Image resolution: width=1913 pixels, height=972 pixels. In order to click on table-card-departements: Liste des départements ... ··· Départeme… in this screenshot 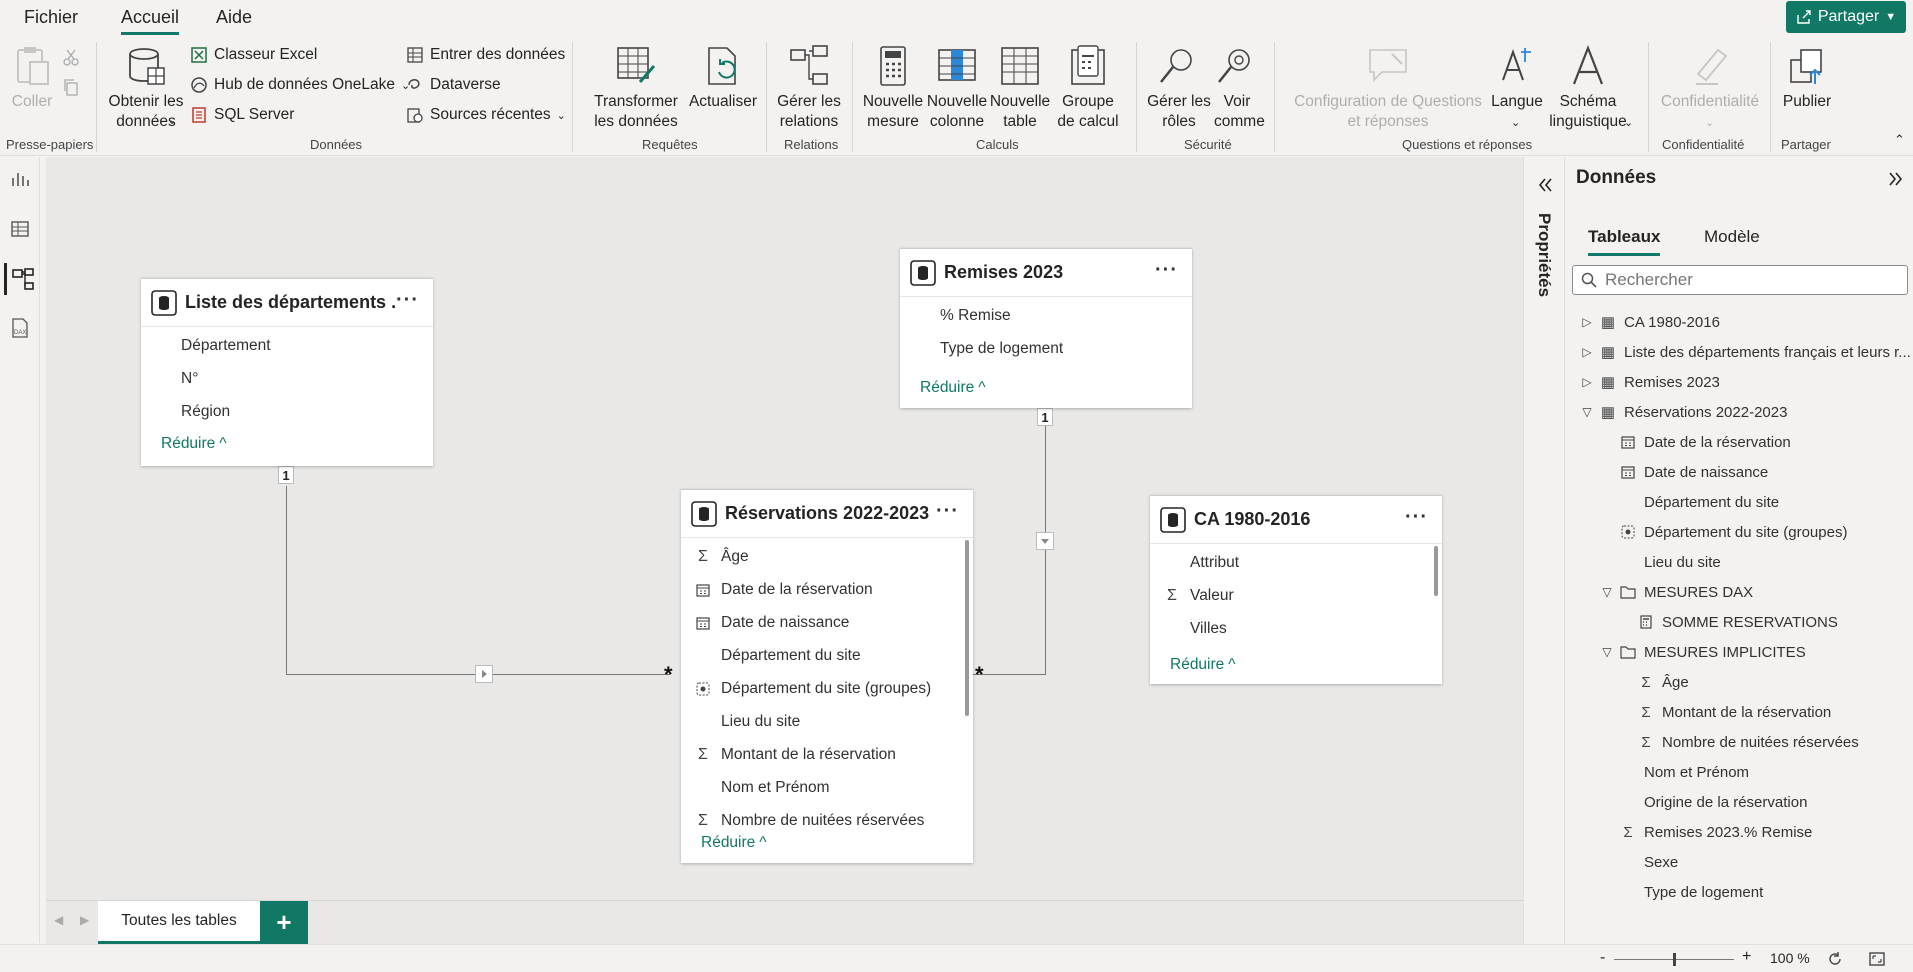, I will do `click(287, 372)`.